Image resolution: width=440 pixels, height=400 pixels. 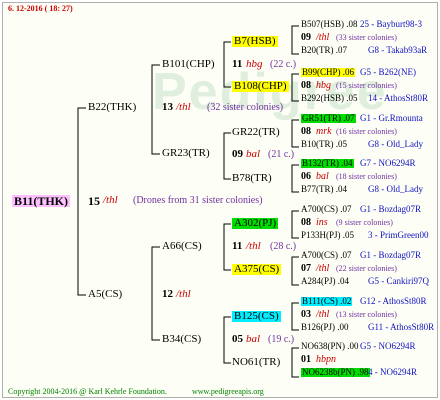 What do you see at coordinates (257, 269) in the screenshot?
I see `gen3-queen-id: A375(CS)` at bounding box center [257, 269].